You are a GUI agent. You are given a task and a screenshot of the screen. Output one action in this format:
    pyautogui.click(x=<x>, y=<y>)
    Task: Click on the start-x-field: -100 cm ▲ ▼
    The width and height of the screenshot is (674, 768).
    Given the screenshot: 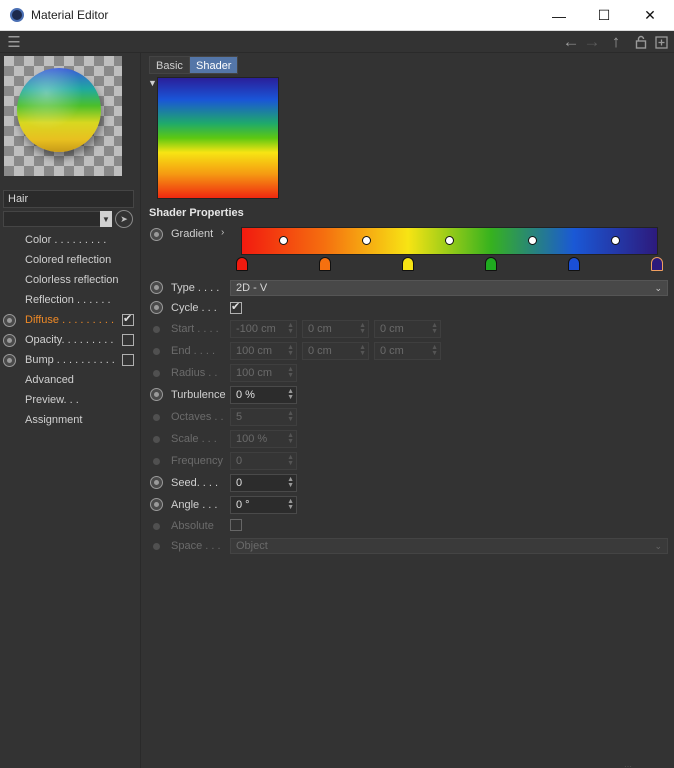 What is the action you would take?
    pyautogui.click(x=263, y=329)
    